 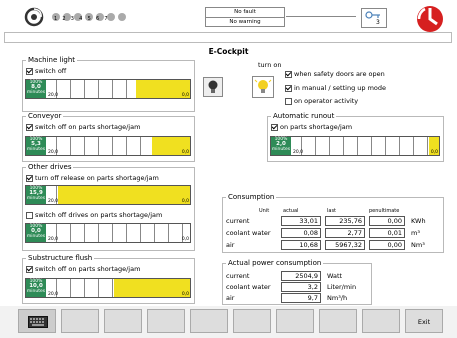 What do you see at coordinates (108, 233) in the screenshot?
I see `other-drives-drives-timer-bar: 100% 0,0 minutes 20,0 0,0` at bounding box center [108, 233].